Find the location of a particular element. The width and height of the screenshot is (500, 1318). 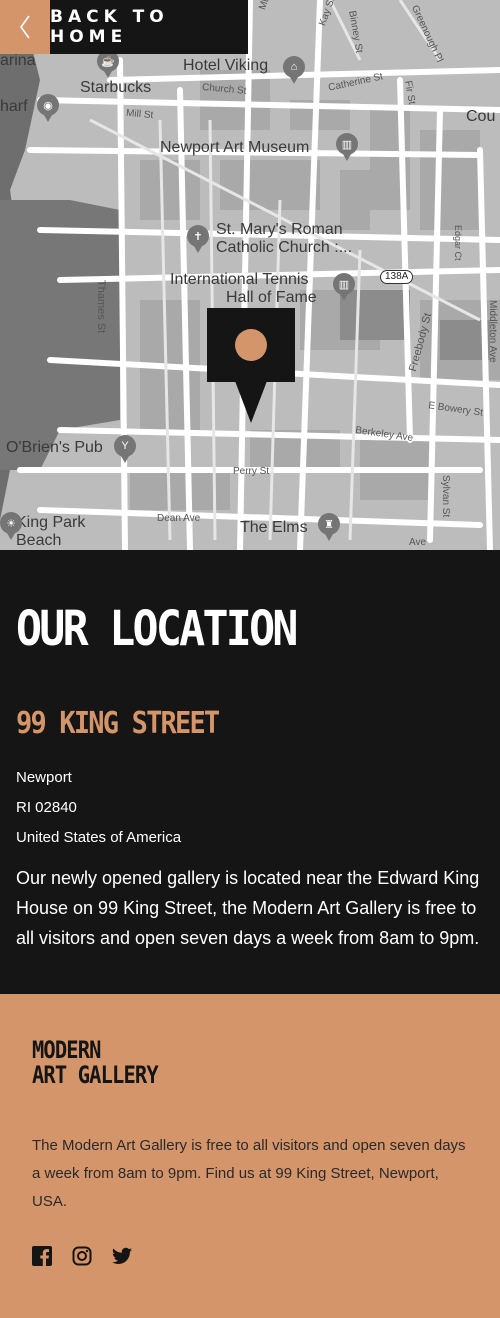

hotel-icon: ⌂ is located at coordinates (294, 70).